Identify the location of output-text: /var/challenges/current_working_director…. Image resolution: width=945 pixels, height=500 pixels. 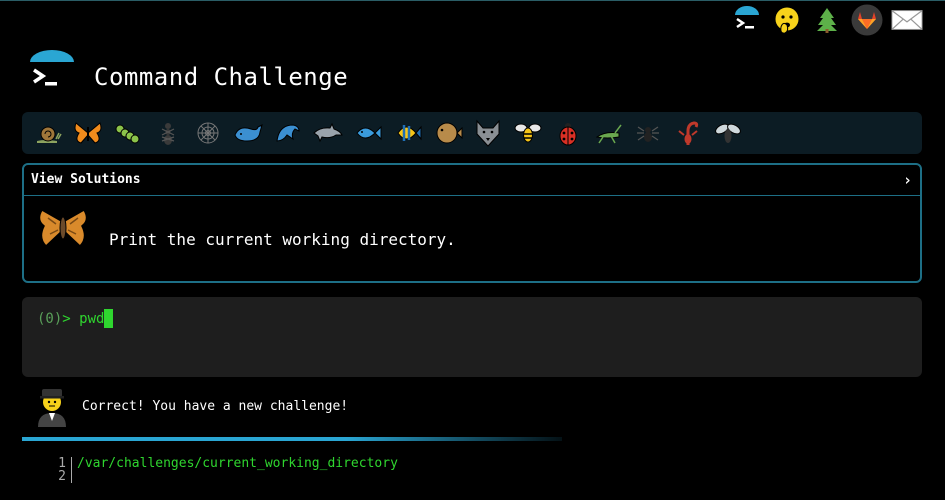
(237, 463).